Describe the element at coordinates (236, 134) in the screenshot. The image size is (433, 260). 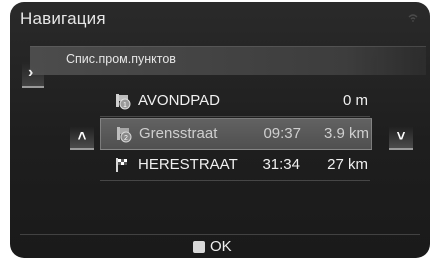
I see `list-item-selected: 2 Grensstraat 09:37 3.9 km` at that location.